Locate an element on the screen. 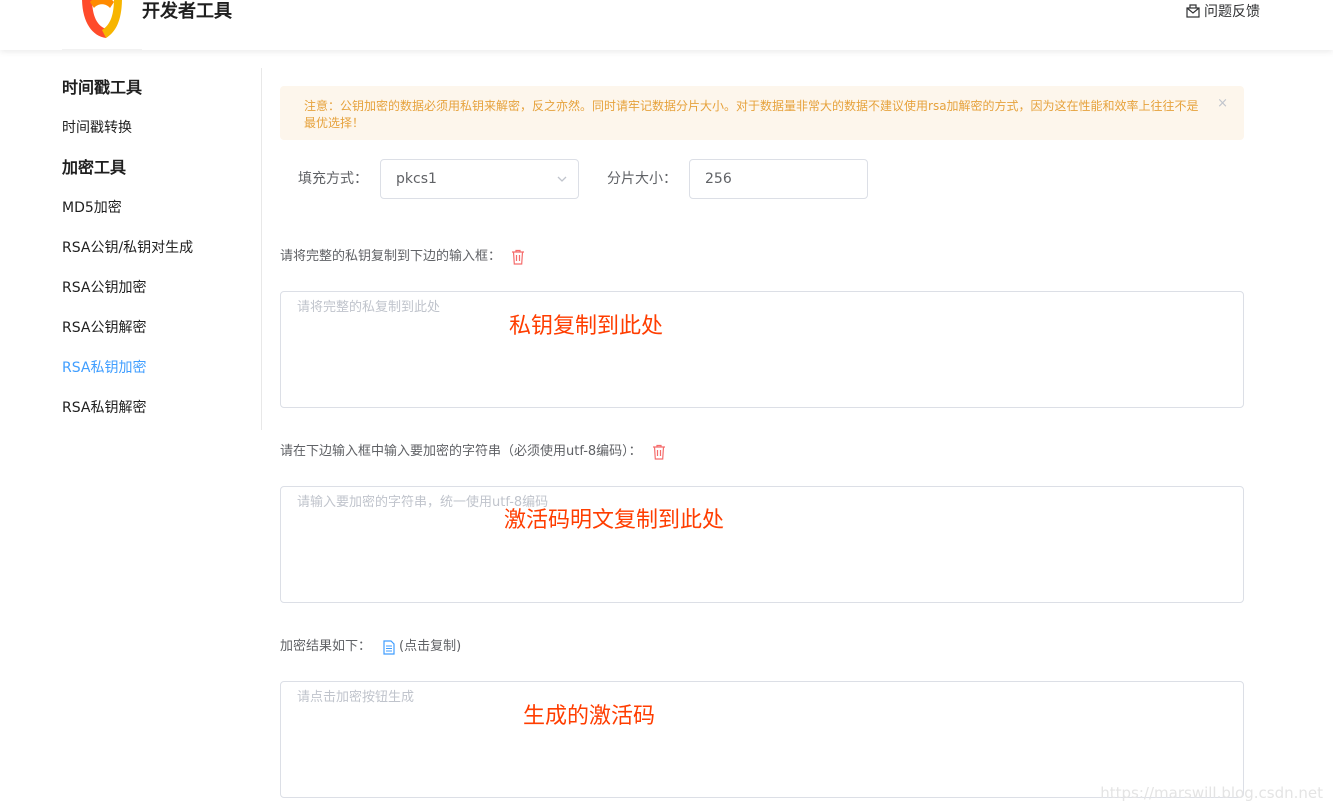 This screenshot has width=1333, height=812. plaintext-textarea is located at coordinates (762, 544).